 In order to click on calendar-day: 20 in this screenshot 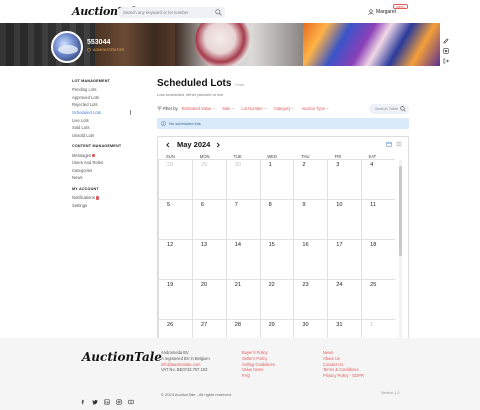, I will do `click(208, 299)`.